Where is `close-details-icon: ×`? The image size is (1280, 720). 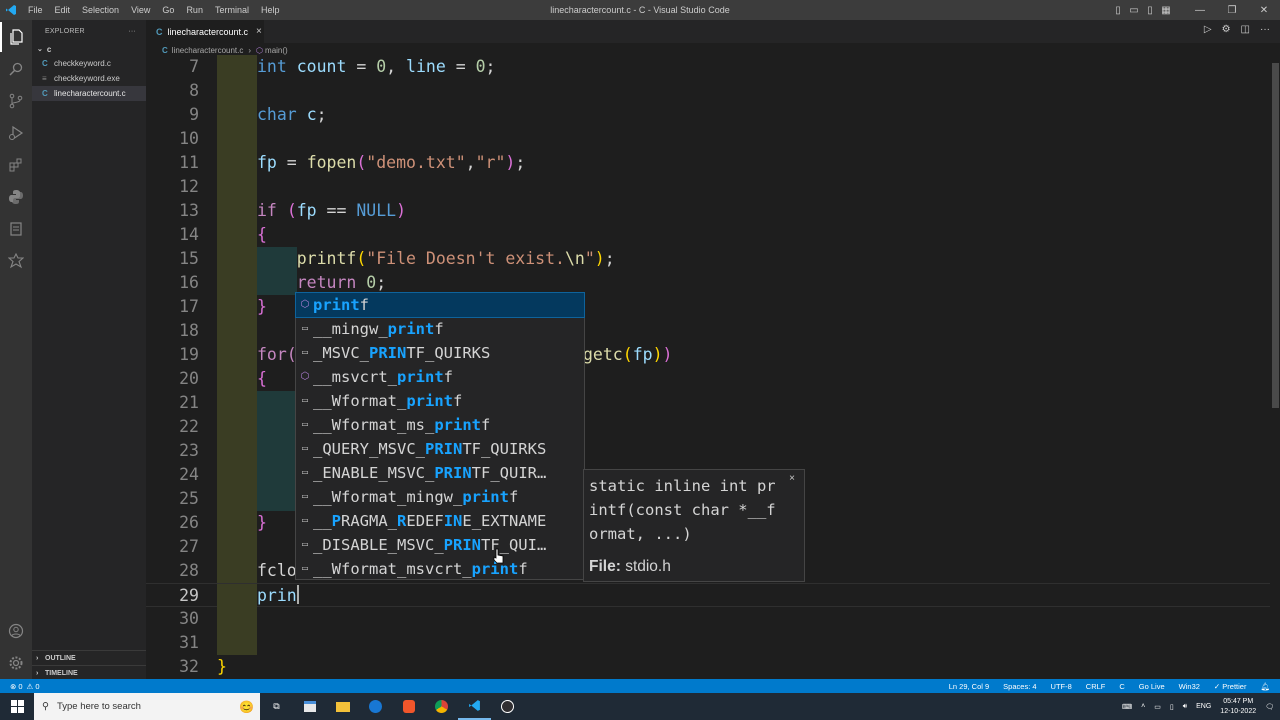
close-details-icon: × is located at coordinates (792, 478).